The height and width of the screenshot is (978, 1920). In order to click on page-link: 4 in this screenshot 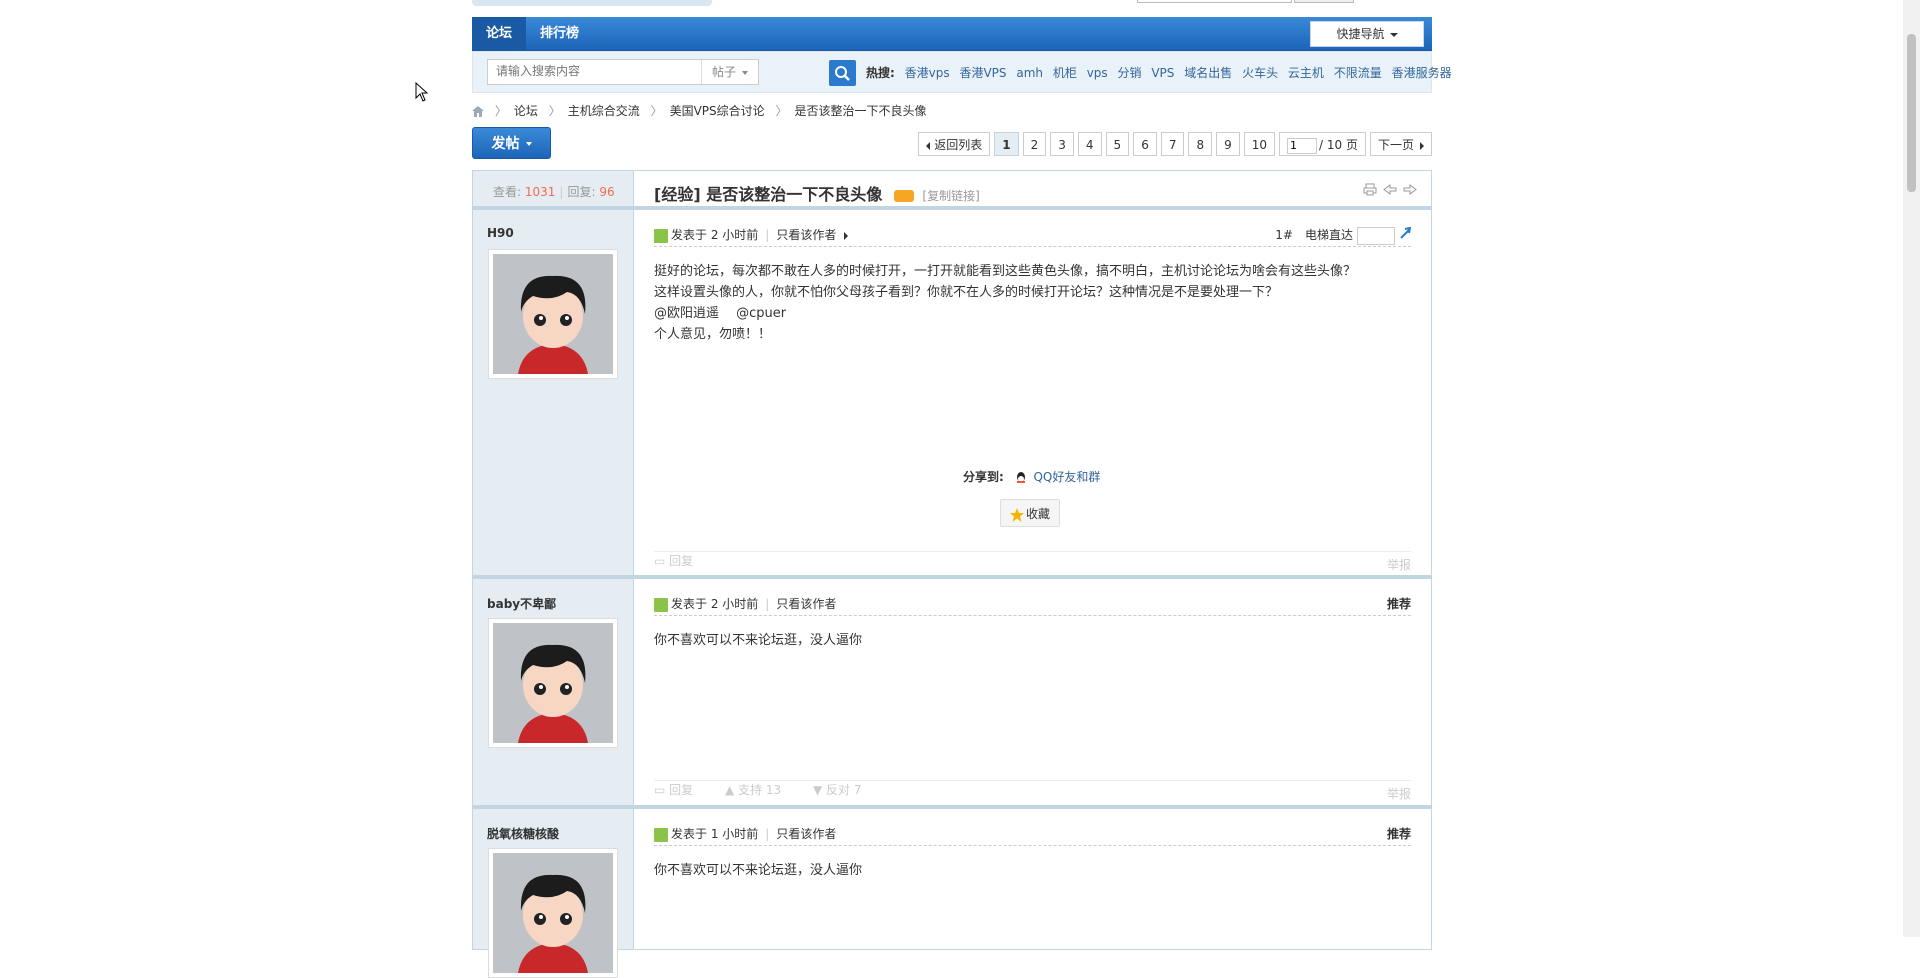, I will do `click(1089, 144)`.